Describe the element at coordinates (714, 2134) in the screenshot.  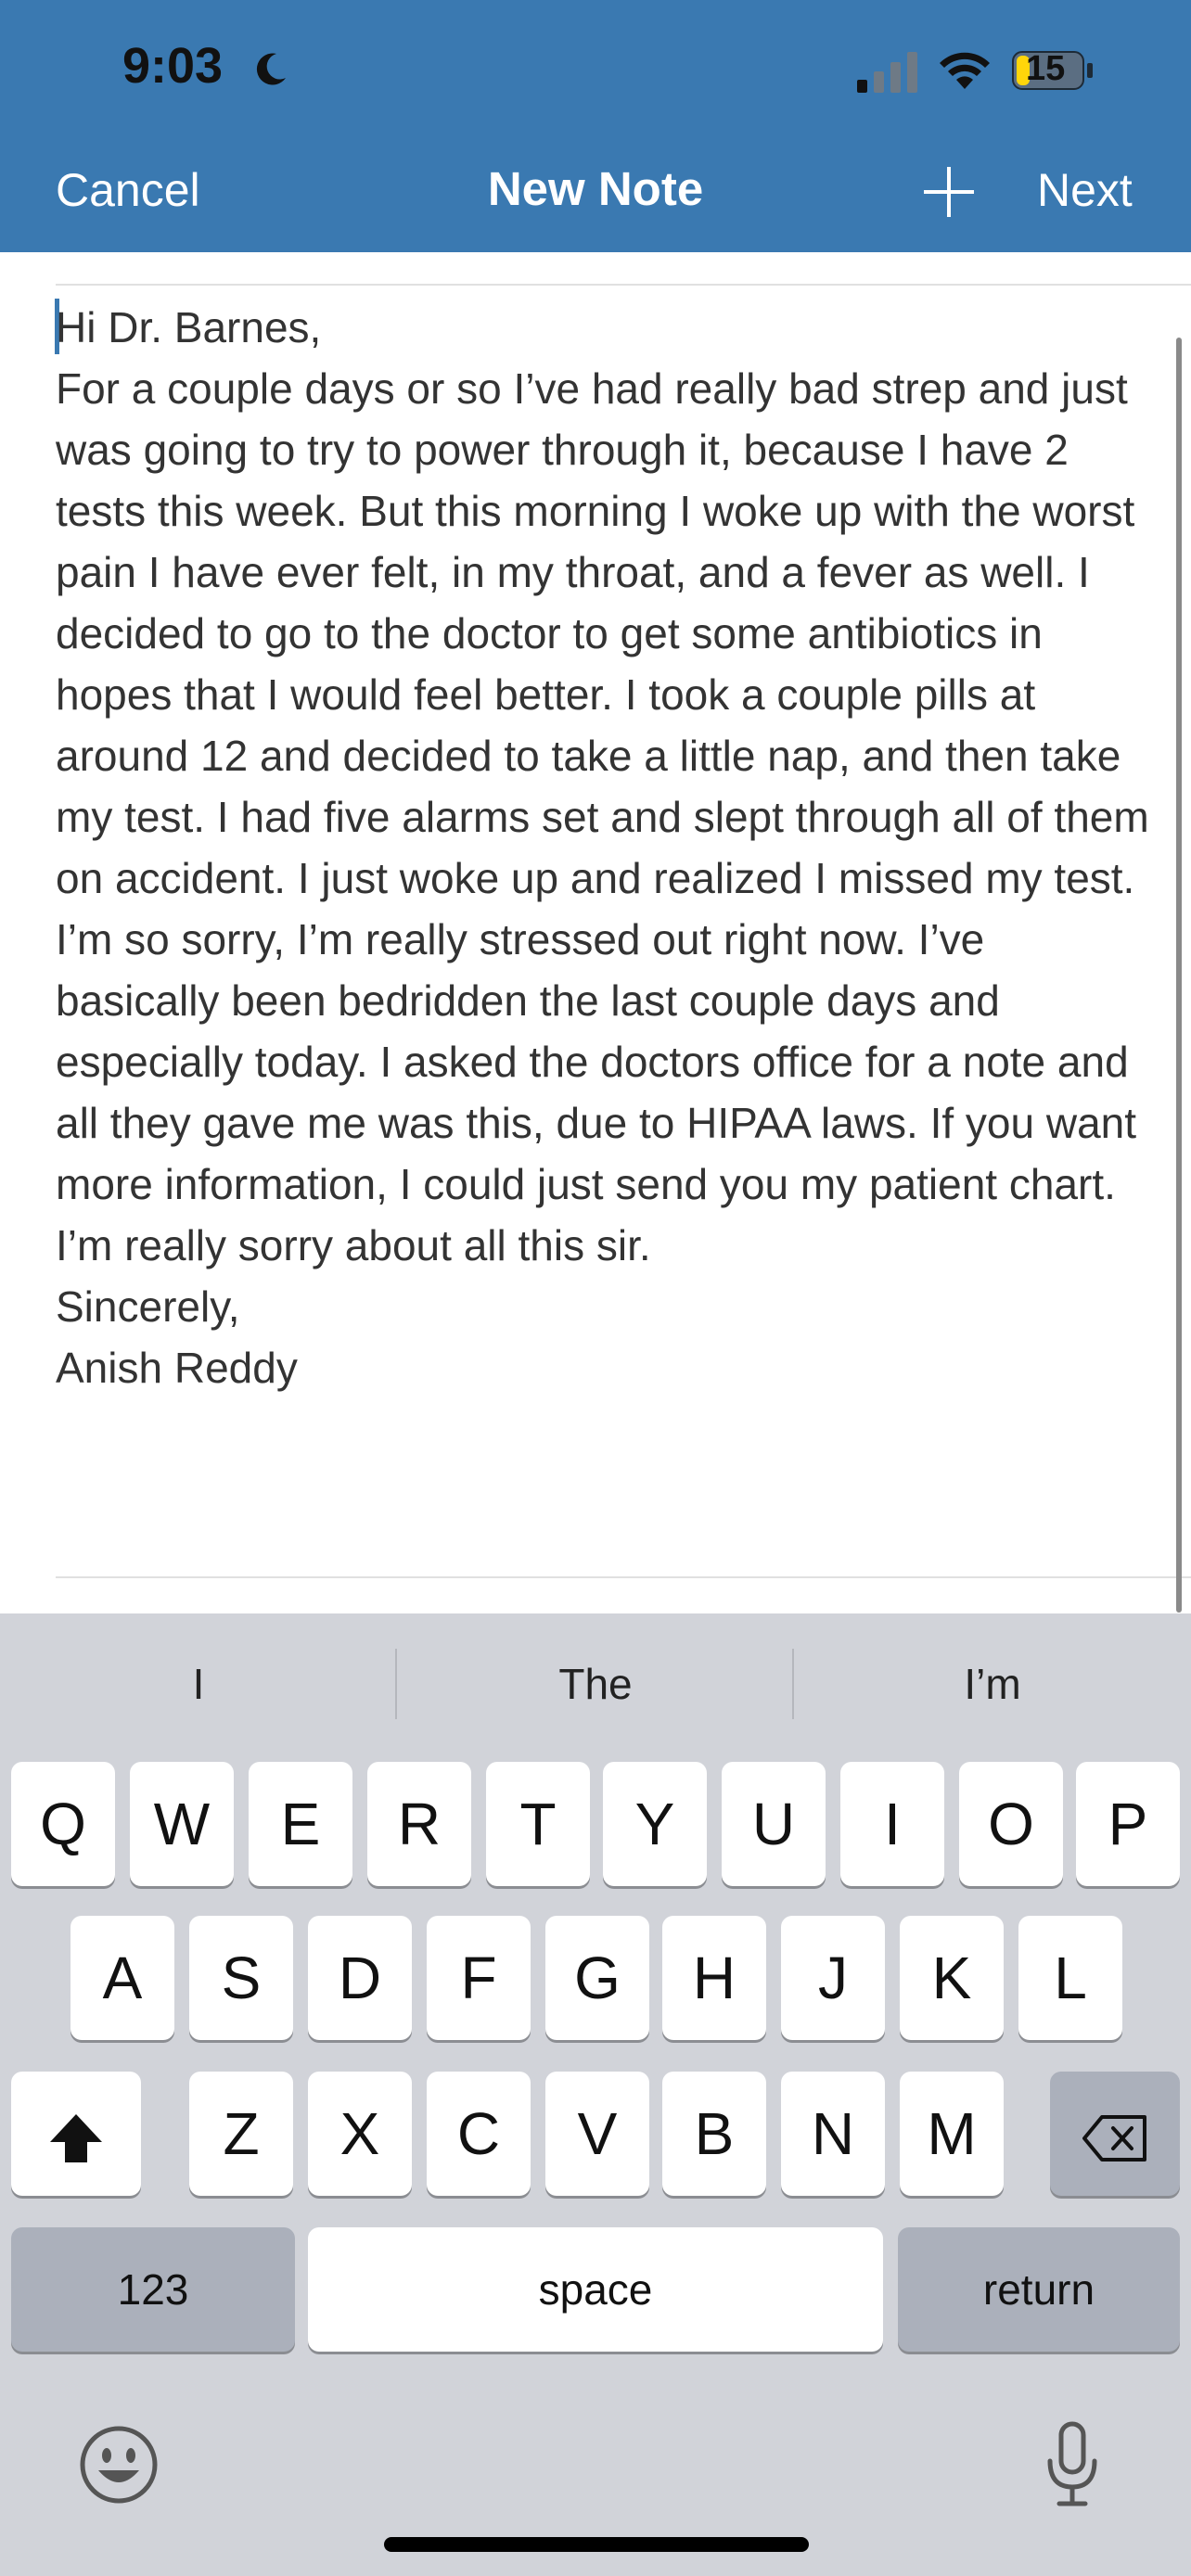
I see `key-b: B` at that location.